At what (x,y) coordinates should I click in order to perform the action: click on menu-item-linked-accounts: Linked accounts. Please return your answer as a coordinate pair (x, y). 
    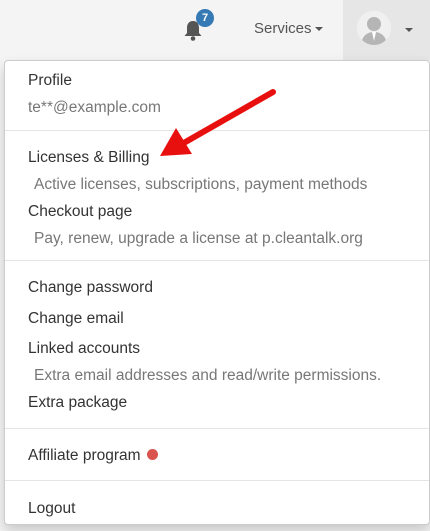
    Looking at the image, I should click on (84, 349).